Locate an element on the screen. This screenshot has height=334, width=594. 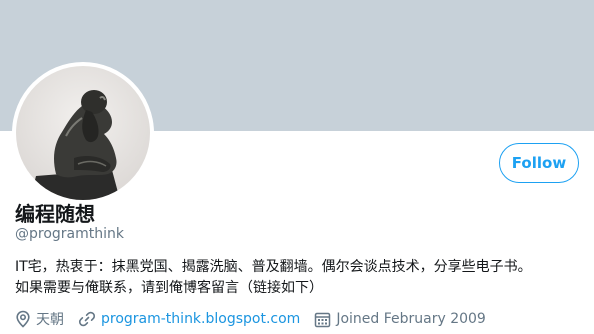
location-text: 天朝 is located at coordinates (50, 320).